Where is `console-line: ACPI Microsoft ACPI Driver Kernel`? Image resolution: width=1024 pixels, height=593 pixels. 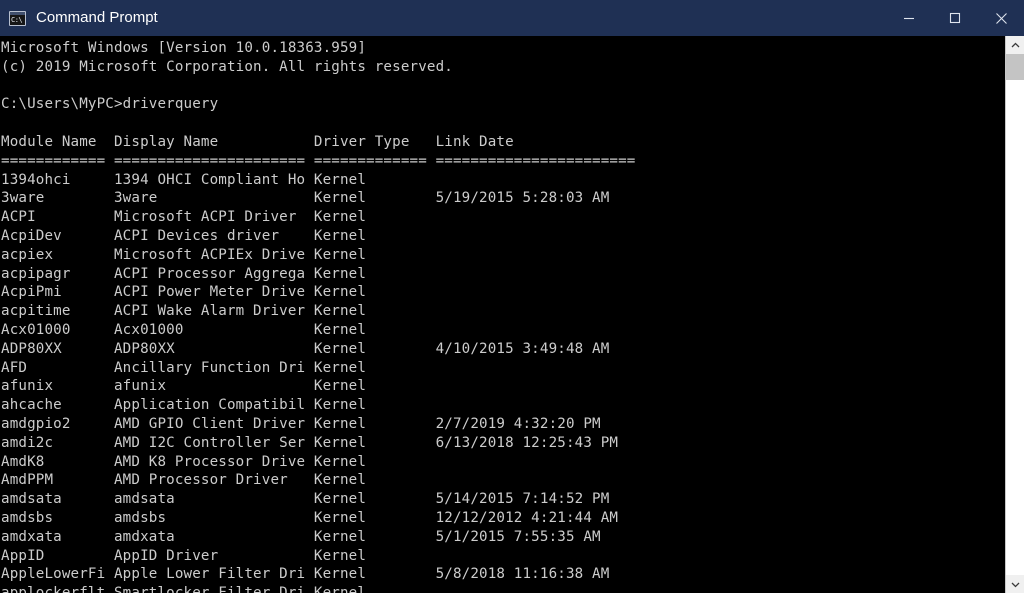
console-line: ACPI Microsoft ACPI Driver Kernel is located at coordinates (184, 217).